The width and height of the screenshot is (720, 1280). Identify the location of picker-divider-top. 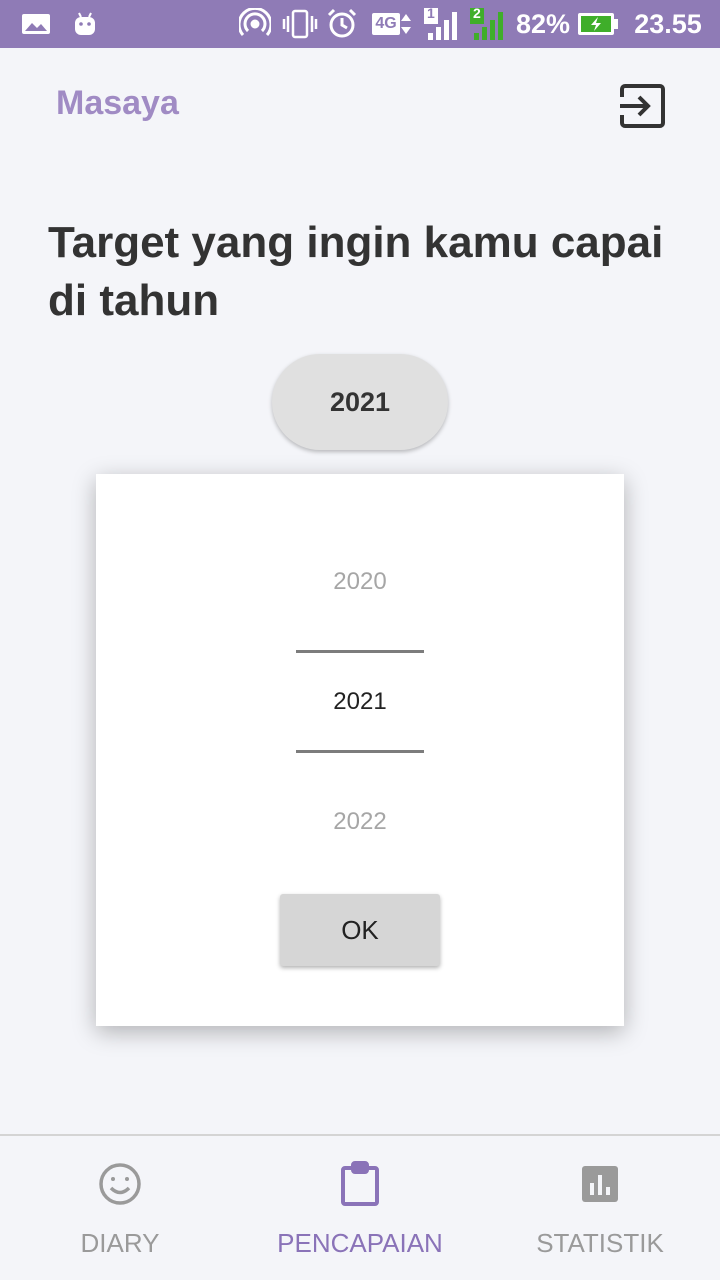
(360, 651).